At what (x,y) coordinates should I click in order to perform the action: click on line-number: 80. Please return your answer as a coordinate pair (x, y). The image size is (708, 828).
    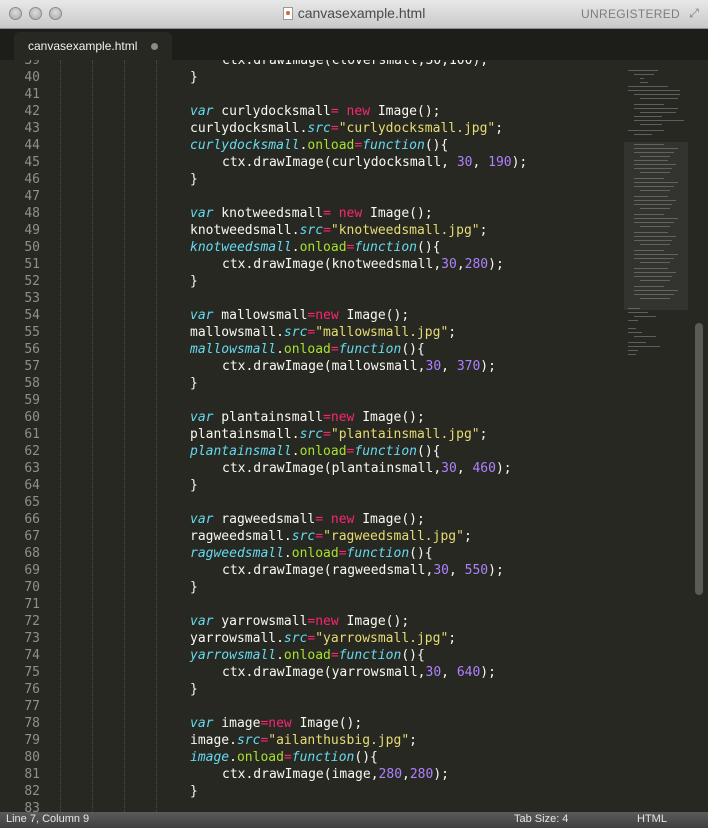
    Looking at the image, I should click on (32, 757).